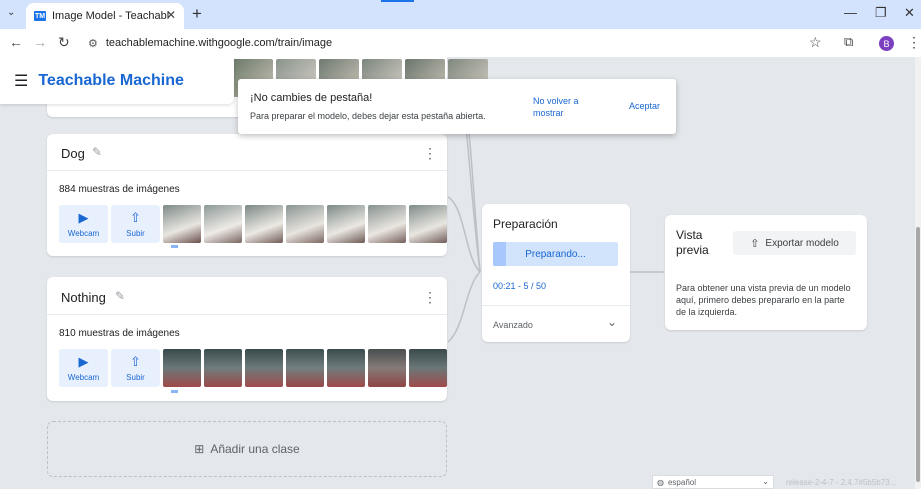 Image resolution: width=921 pixels, height=489 pixels. What do you see at coordinates (197, 14) in the screenshot?
I see `new-tab-icon: +` at bounding box center [197, 14].